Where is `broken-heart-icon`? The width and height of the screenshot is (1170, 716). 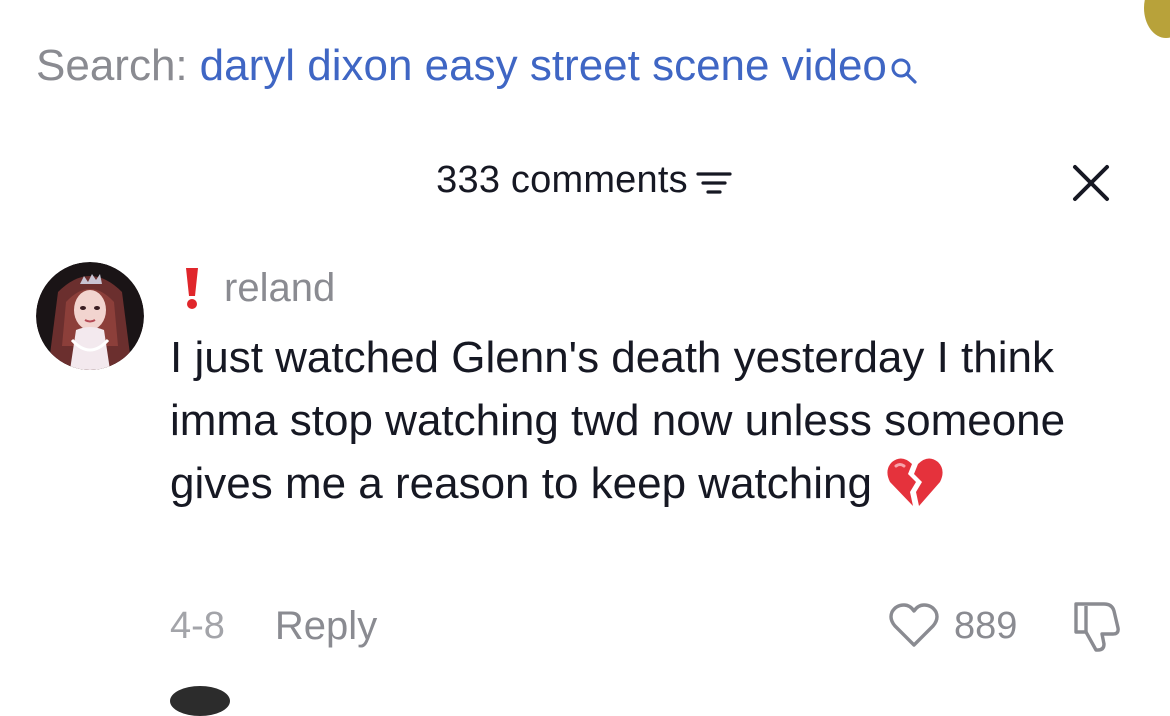
broken-heart-icon is located at coordinates (915, 482).